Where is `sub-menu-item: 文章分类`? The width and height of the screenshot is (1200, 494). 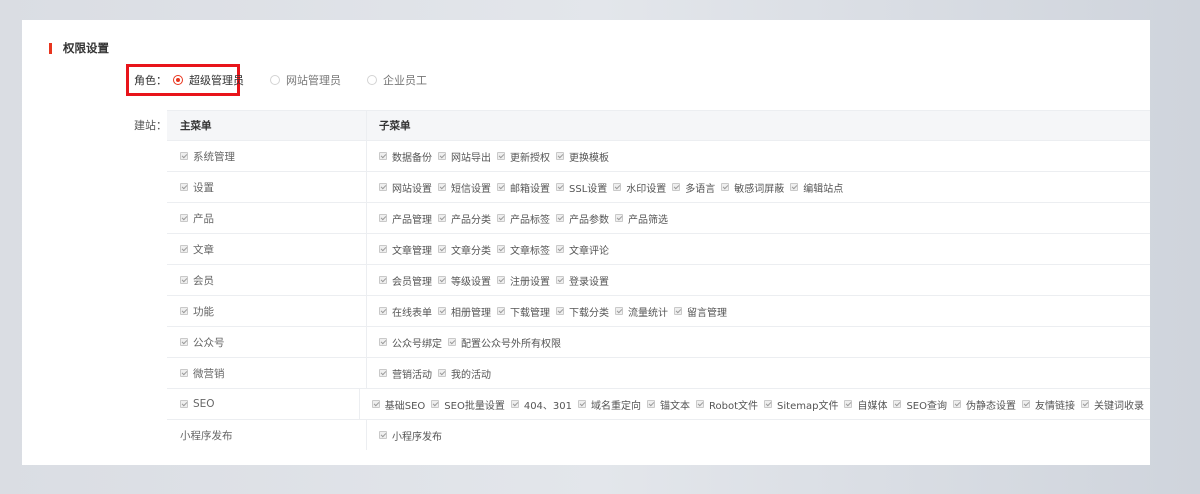 sub-menu-item: 文章分类 is located at coordinates (464, 249).